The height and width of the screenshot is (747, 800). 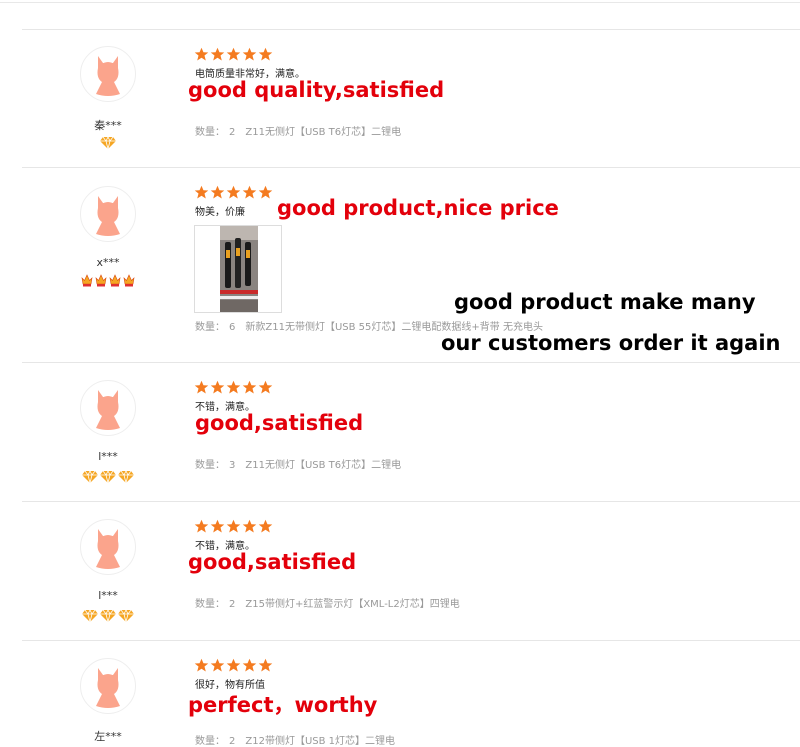 I want to click on order-meta: 数量： 2 Z15带侧灯+红蓝警示灯【XML-L2灯芯】四锂电, so click(x=327, y=602).